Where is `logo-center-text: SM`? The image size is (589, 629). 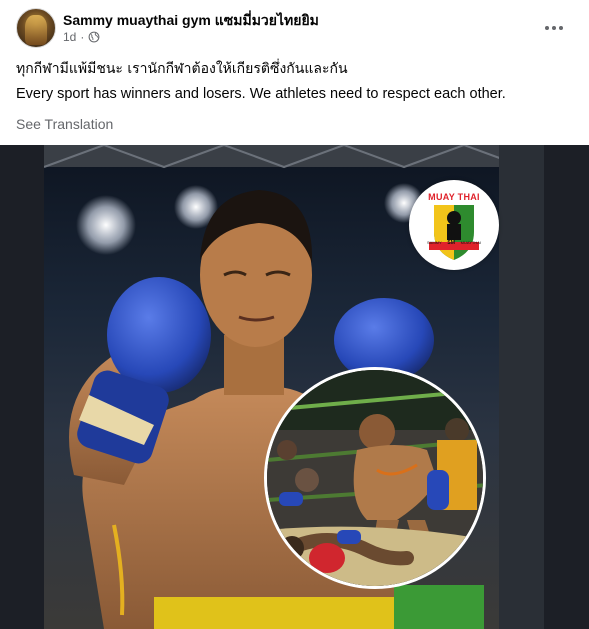
logo-center-text: SM is located at coordinates (451, 243).